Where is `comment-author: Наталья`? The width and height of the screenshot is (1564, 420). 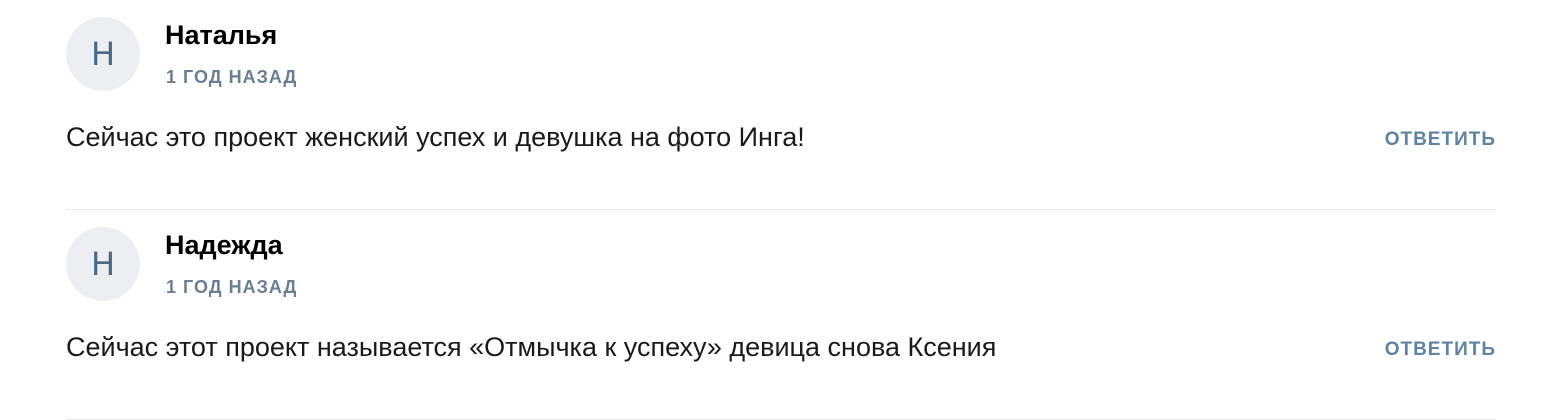
comment-author: Наталья is located at coordinates (221, 35).